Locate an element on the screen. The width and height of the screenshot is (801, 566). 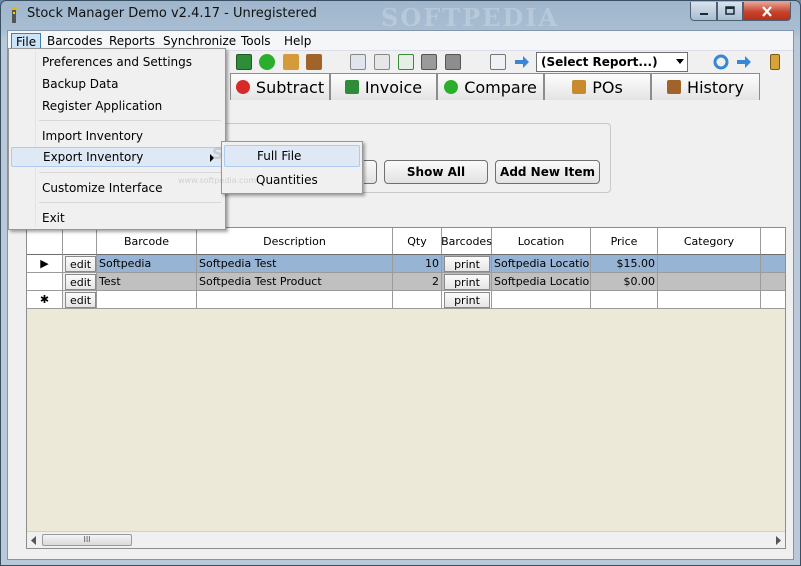
cell-description: Softpedia Test Product is located at coordinates (295, 282).